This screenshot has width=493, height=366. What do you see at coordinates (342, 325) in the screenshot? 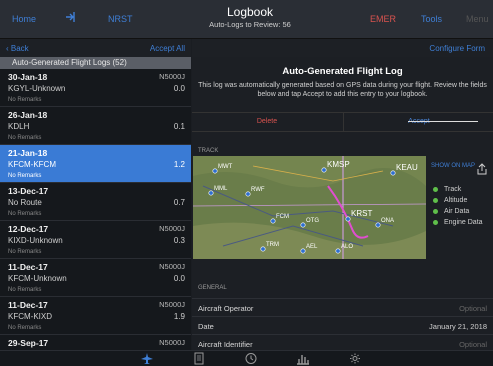
I see `form-field-row: Date January 21, 2018` at bounding box center [342, 325].